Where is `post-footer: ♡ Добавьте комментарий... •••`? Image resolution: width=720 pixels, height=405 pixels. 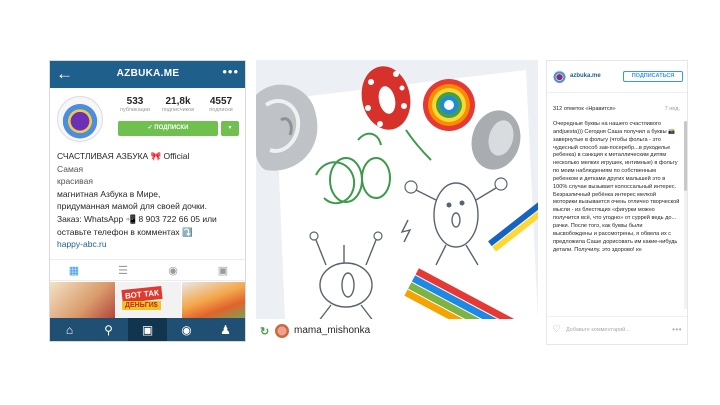 post-footer: ♡ Добавьте комментарий... ••• is located at coordinates (617, 330).